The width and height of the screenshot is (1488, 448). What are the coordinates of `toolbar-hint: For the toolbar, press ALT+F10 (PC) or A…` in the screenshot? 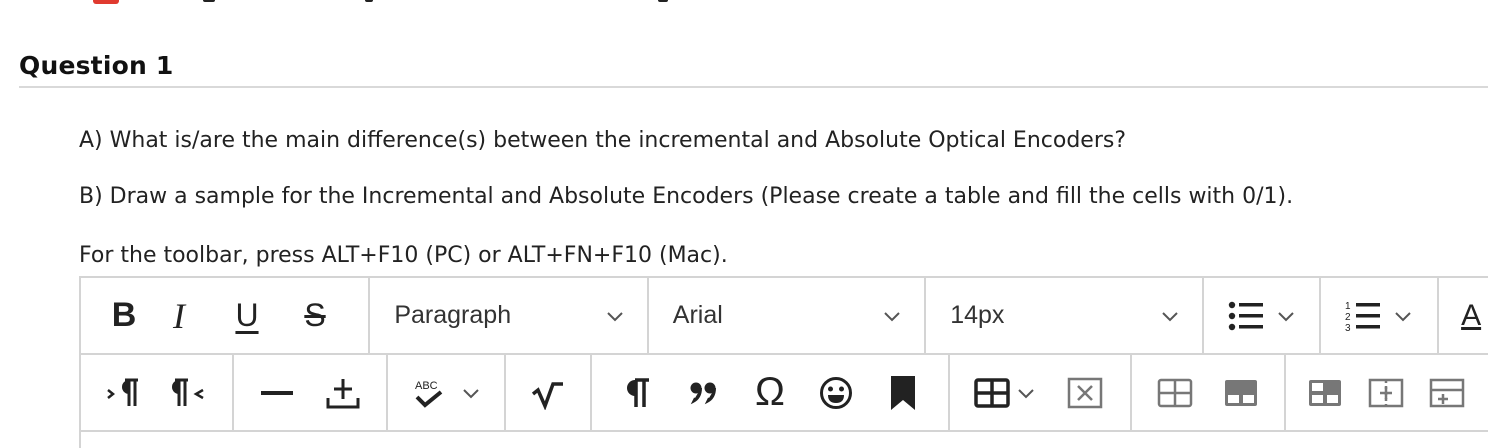 It's located at (403, 255).